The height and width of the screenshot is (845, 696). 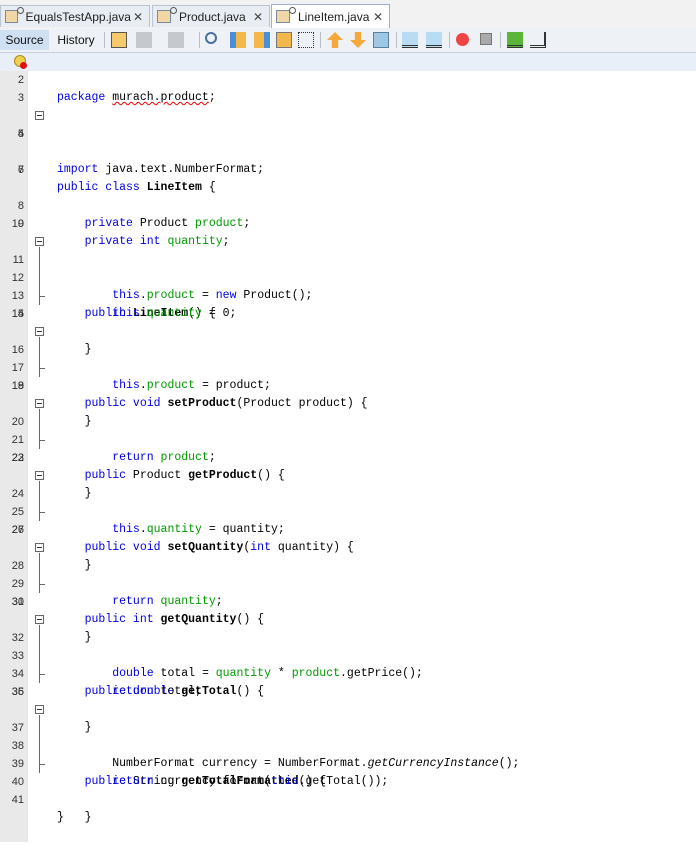 What do you see at coordinates (17, 692) in the screenshot?
I see `line-number: 36` at bounding box center [17, 692].